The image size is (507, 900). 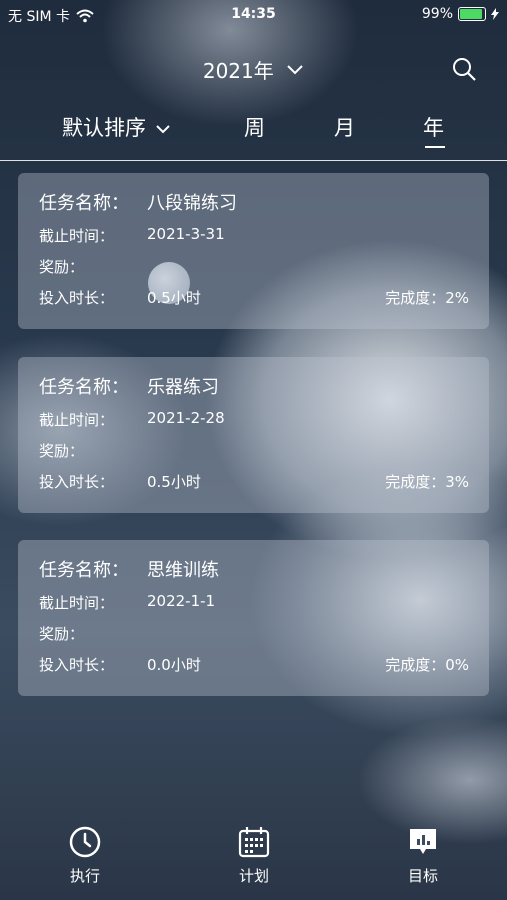 I want to click on sort-dropdown: 默认排序, so click(x=116, y=127).